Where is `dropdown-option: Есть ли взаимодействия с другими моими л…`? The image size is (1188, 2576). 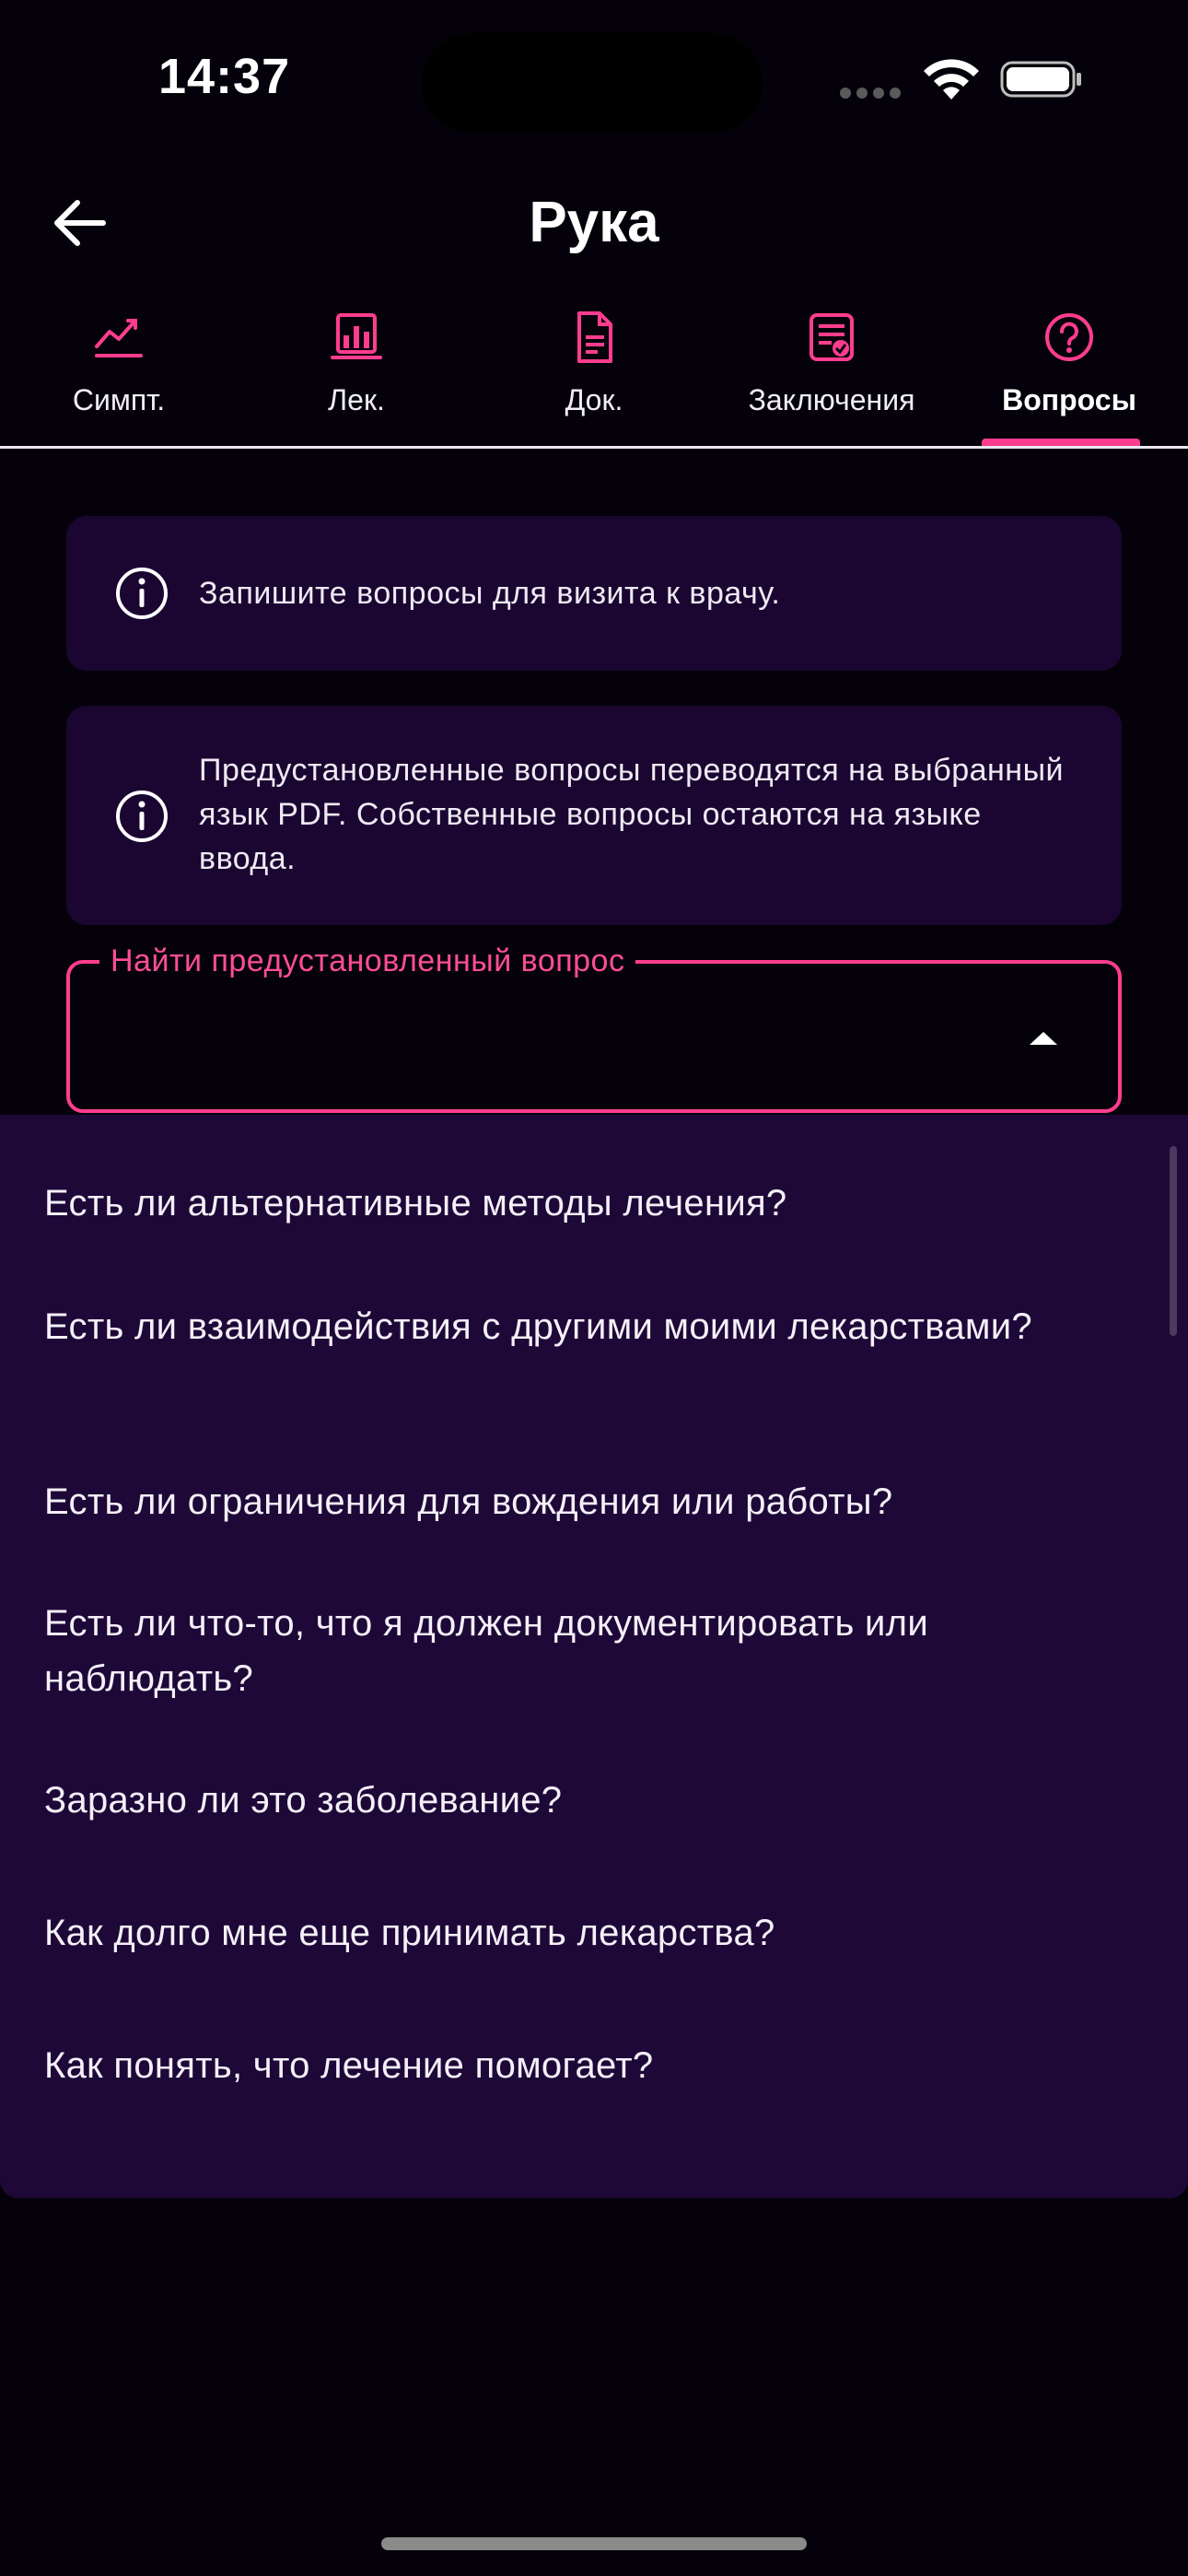
dropdown-option: Есть ли взаимодействия с другими моими л… is located at coordinates (579, 1326).